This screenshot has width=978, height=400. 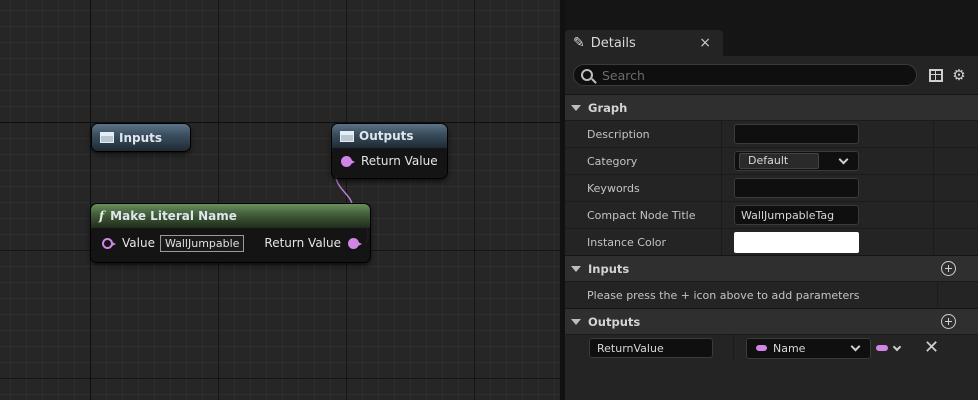 I want to click on instance-color-label: Instance Color, so click(x=643, y=242).